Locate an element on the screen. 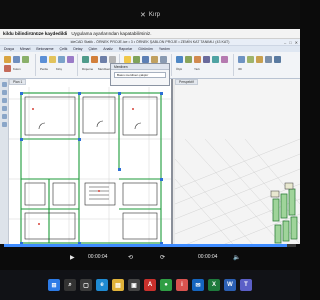 The width and height of the screenshot is (320, 300). taskbar: ⊞ ⌕ ▢ e ▤ ▣ A ● i ✉ X W T is located at coordinates (150, 285).